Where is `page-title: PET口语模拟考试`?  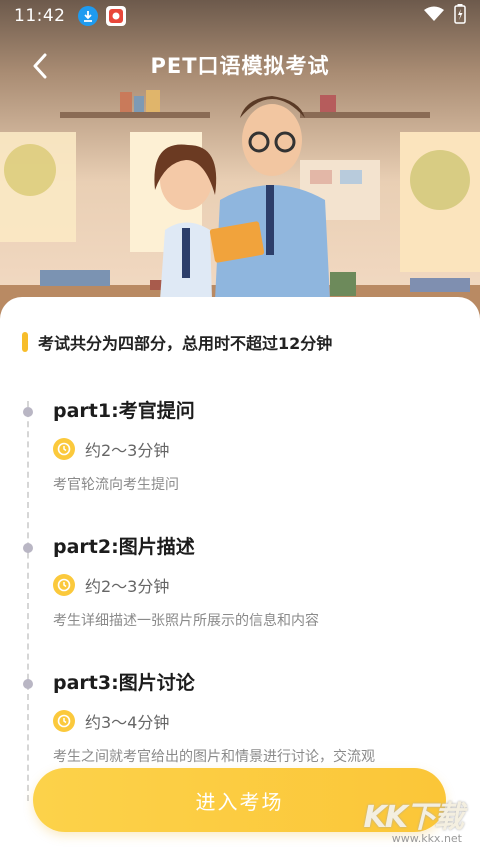 page-title: PET口语模拟考试 is located at coordinates (240, 66).